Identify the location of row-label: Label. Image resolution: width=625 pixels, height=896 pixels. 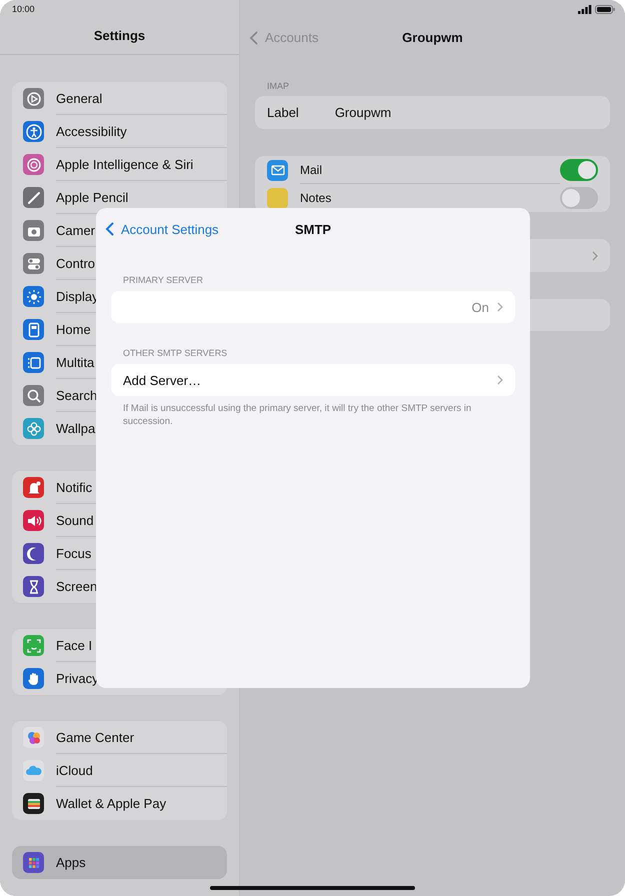
(283, 112).